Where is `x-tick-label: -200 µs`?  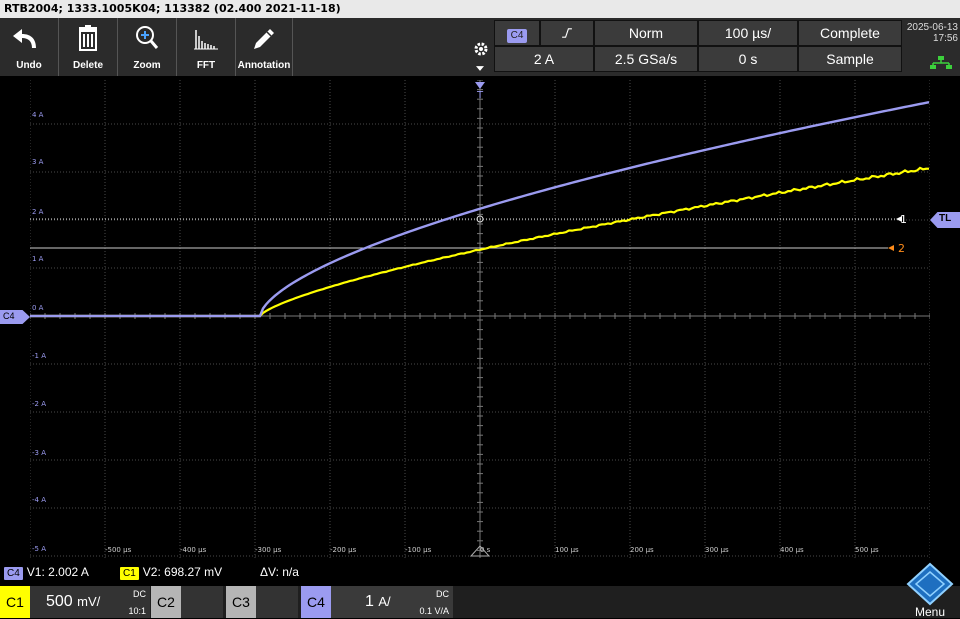 x-tick-label: -200 µs is located at coordinates (343, 550).